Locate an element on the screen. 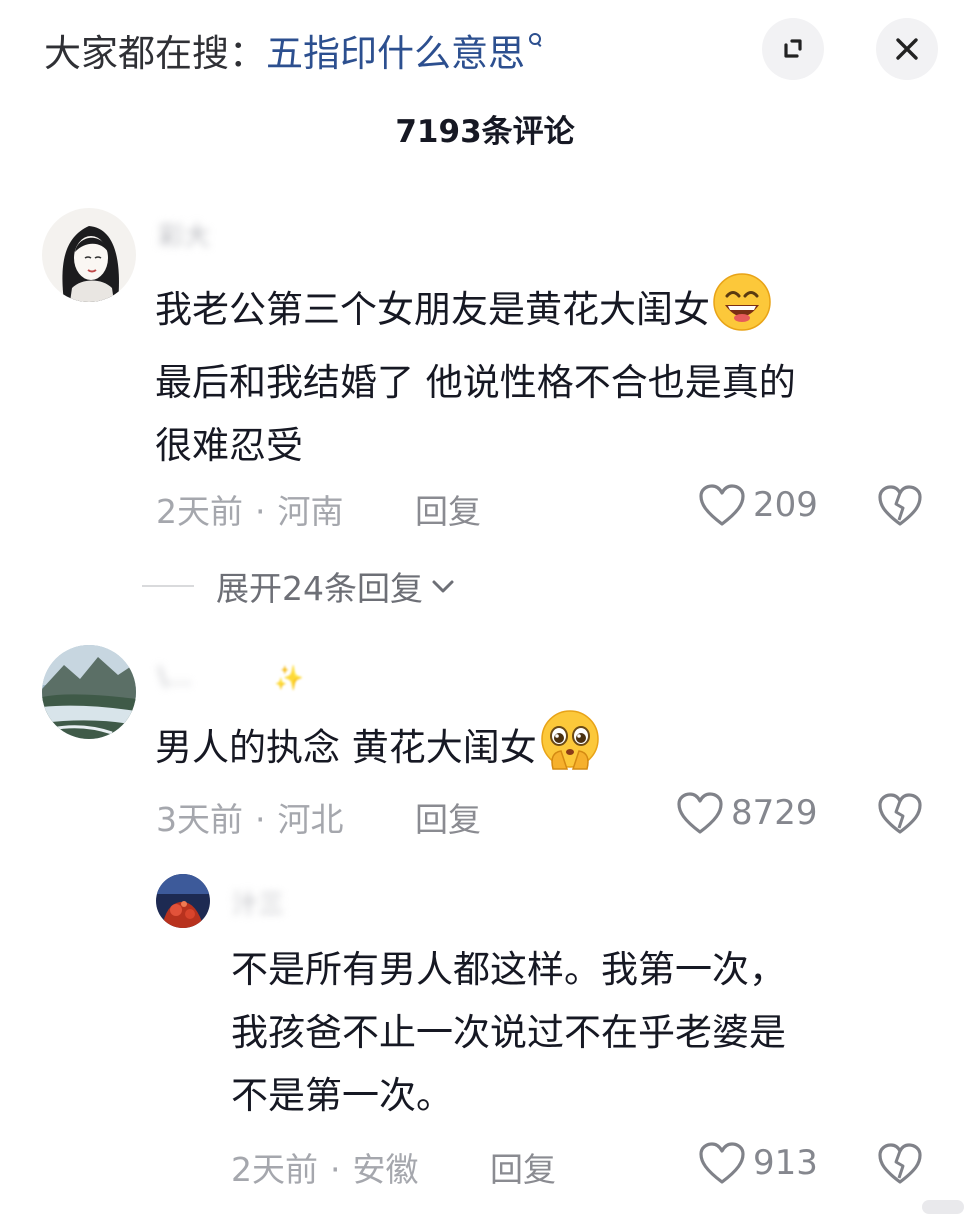 The image size is (970, 1231). comment-line: 不是第一次。 is located at coordinates (342, 1095).